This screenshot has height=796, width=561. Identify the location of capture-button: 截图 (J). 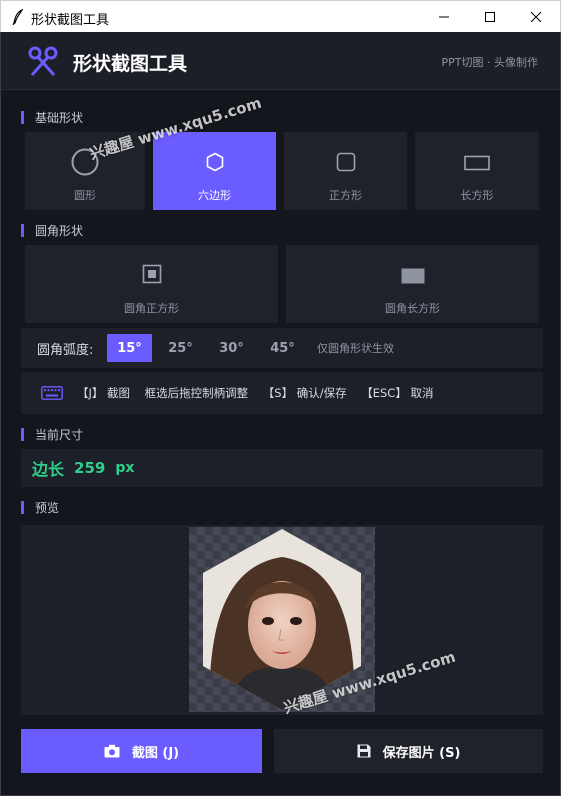
(141, 751).